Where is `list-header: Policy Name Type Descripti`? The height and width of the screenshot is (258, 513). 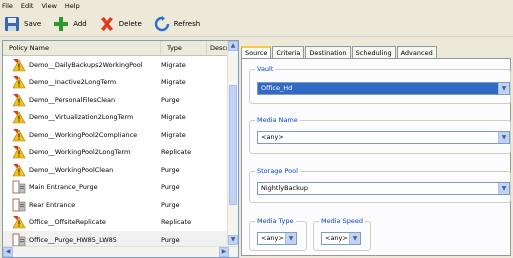
list-header: Policy Name Type Descripti is located at coordinates (116, 48).